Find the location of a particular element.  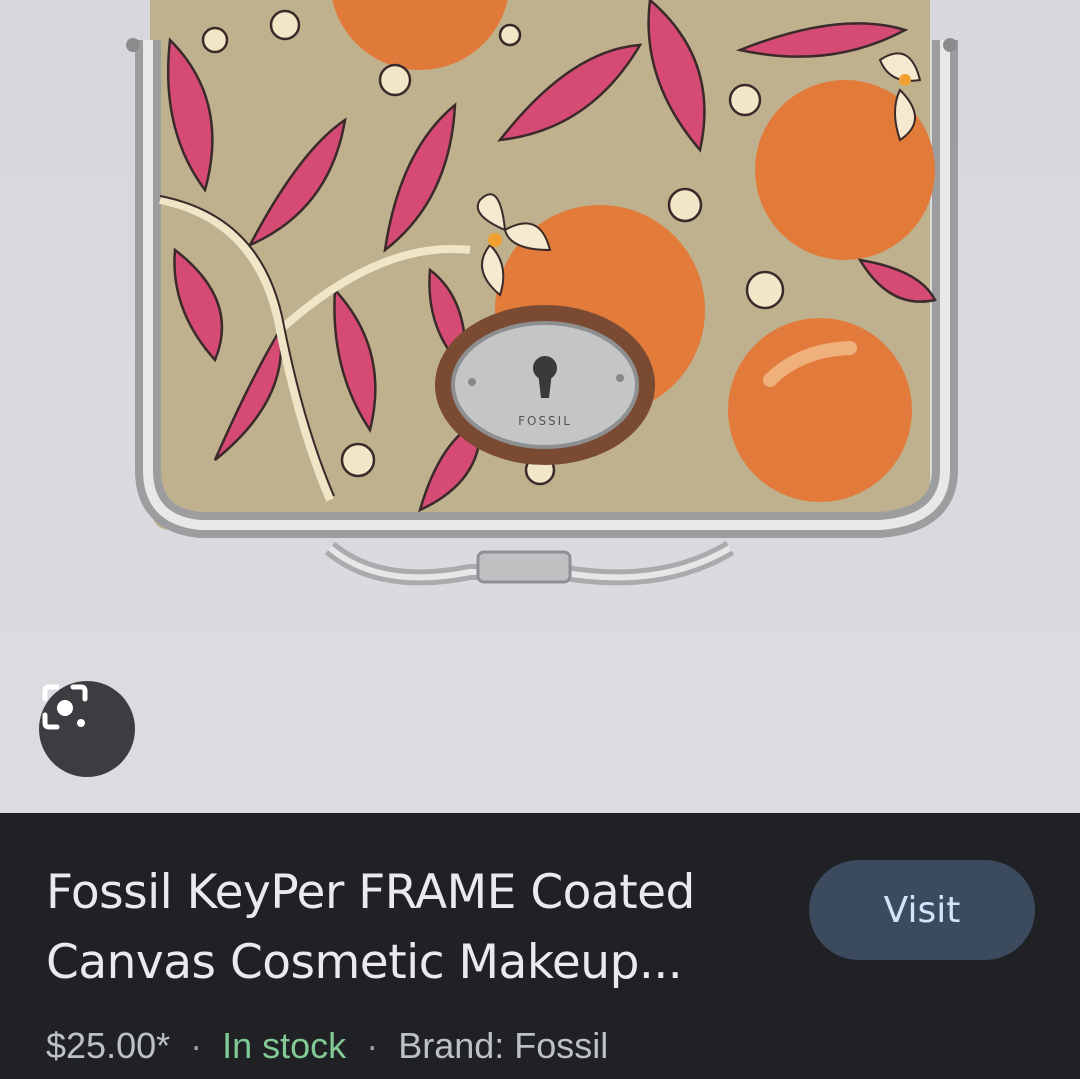

emblem-text: FOSSIL is located at coordinates (545, 421).